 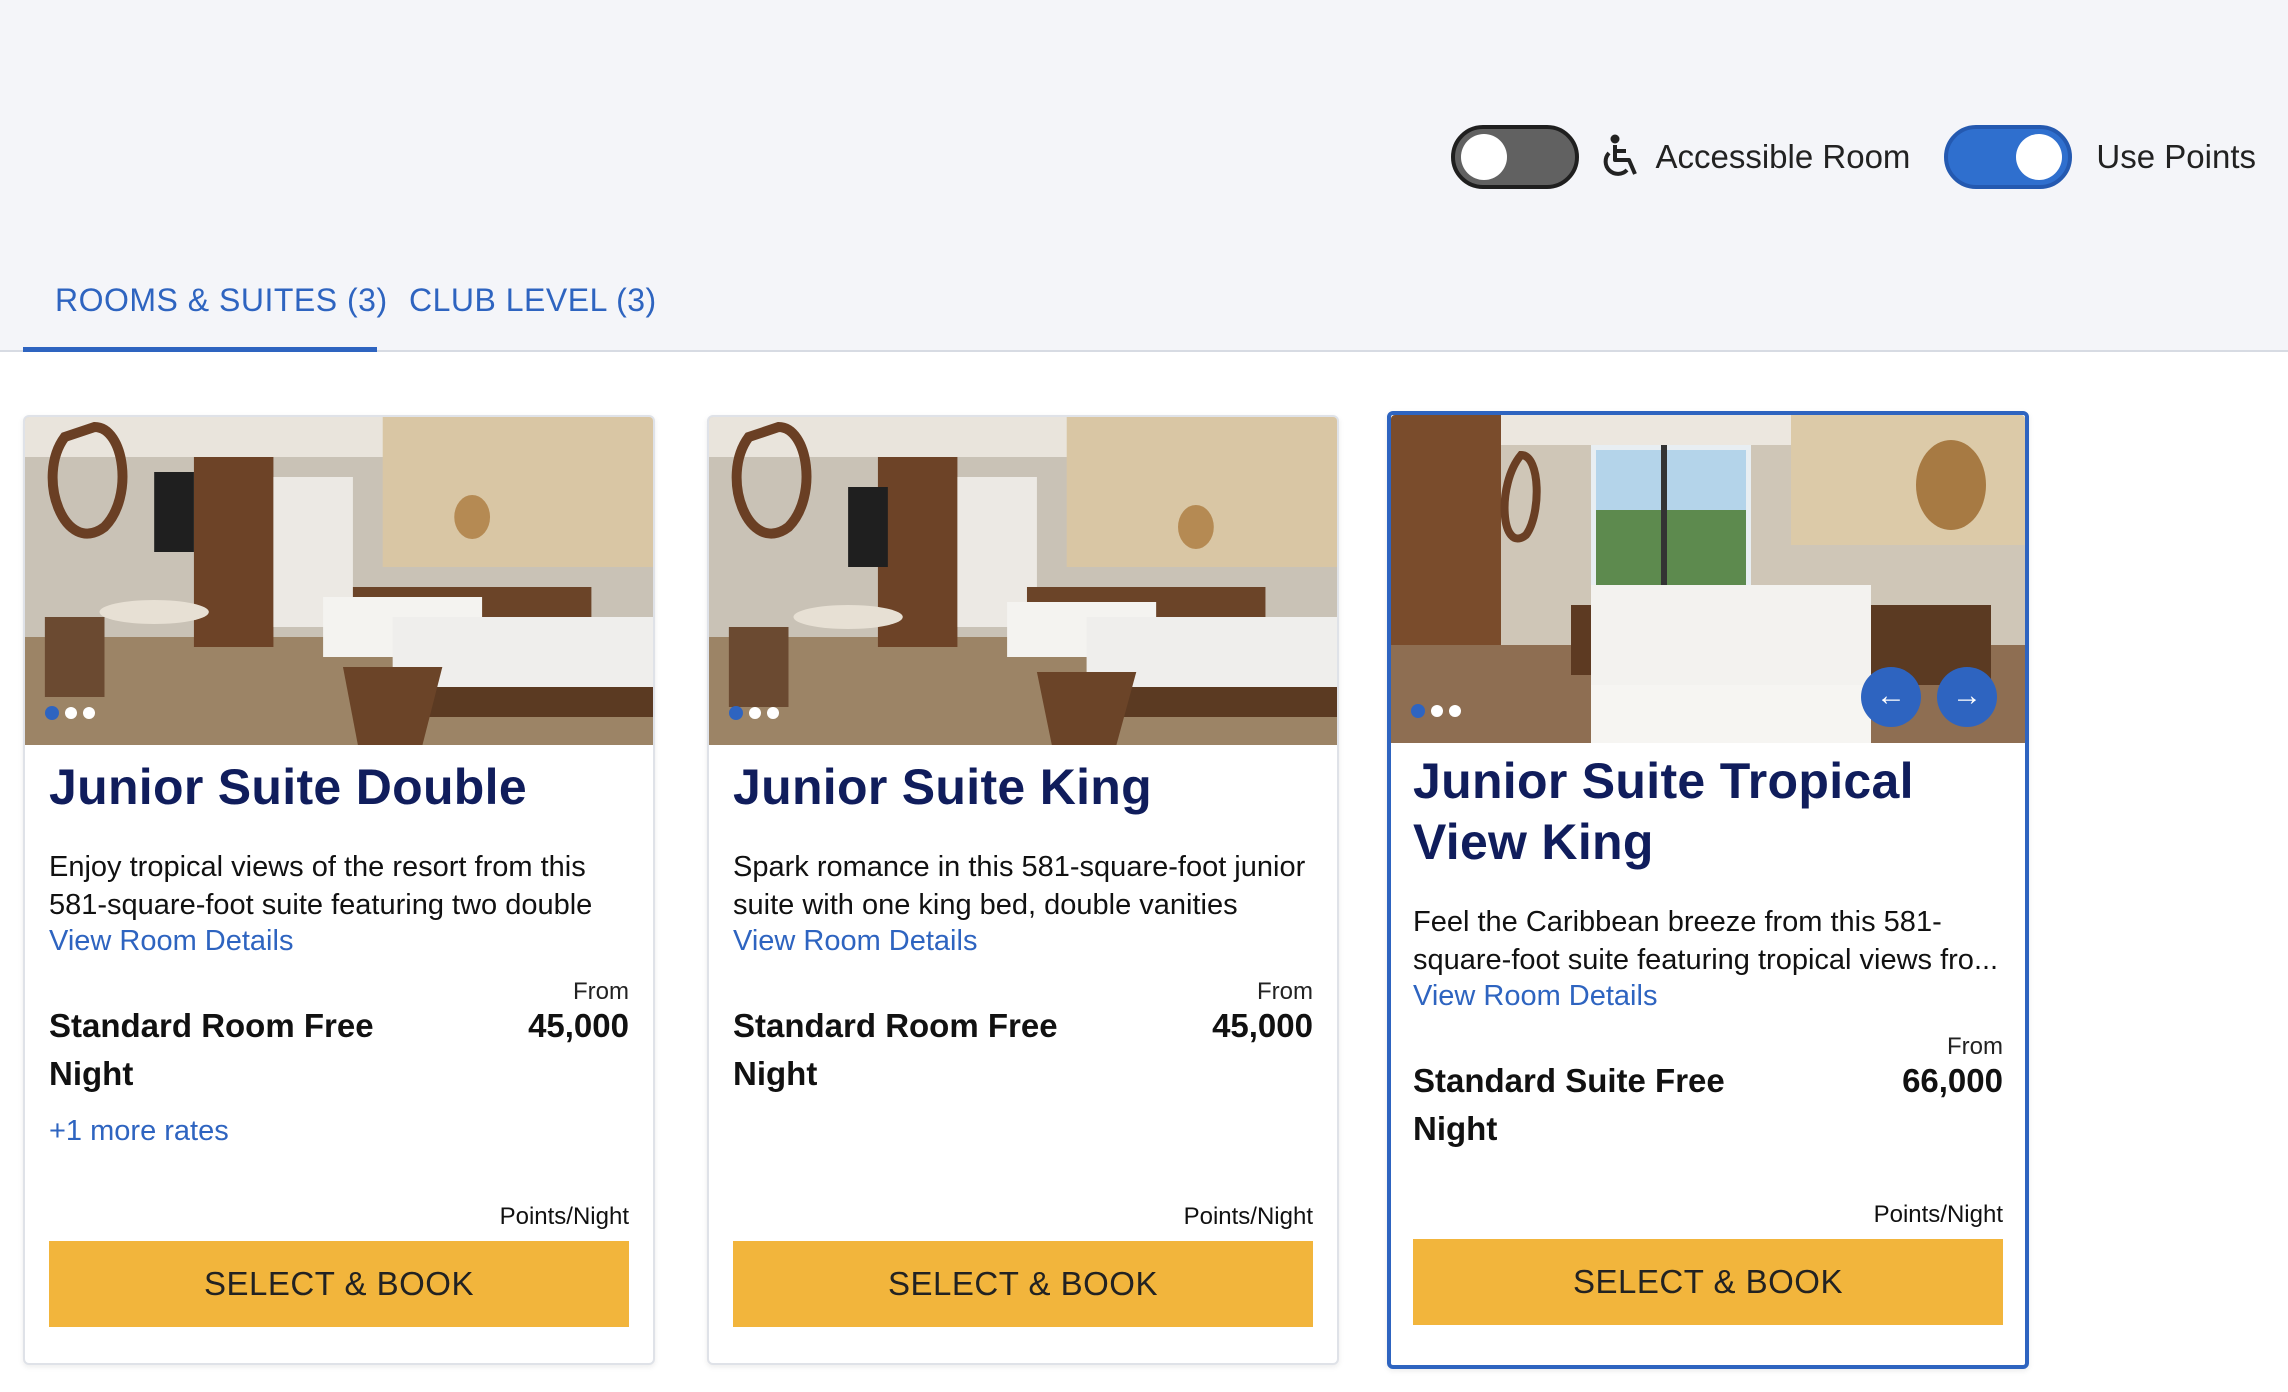 I want to click on tab-rooms-suites: ROOMS & SUITES (3), so click(x=221, y=300).